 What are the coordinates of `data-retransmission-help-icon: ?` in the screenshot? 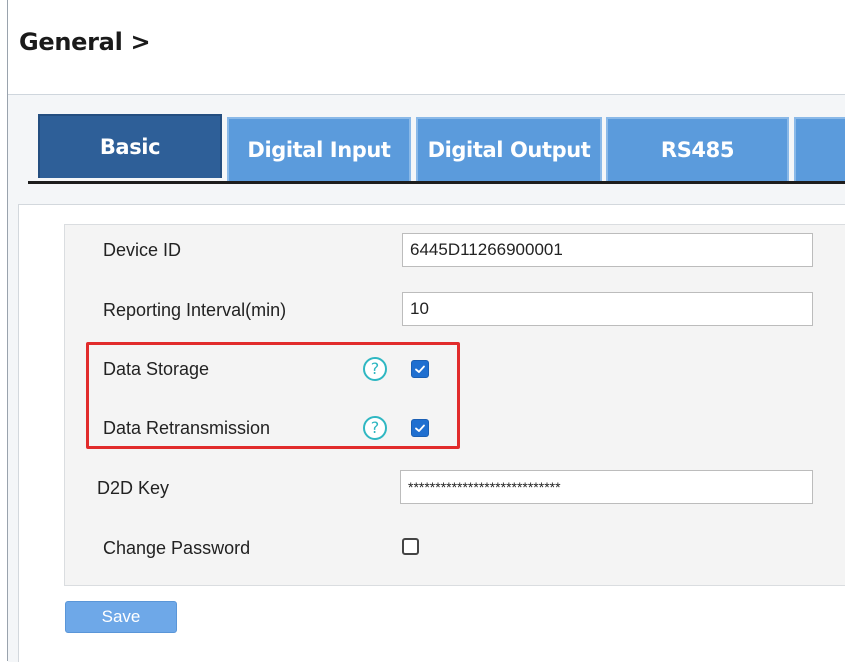 It's located at (375, 428).